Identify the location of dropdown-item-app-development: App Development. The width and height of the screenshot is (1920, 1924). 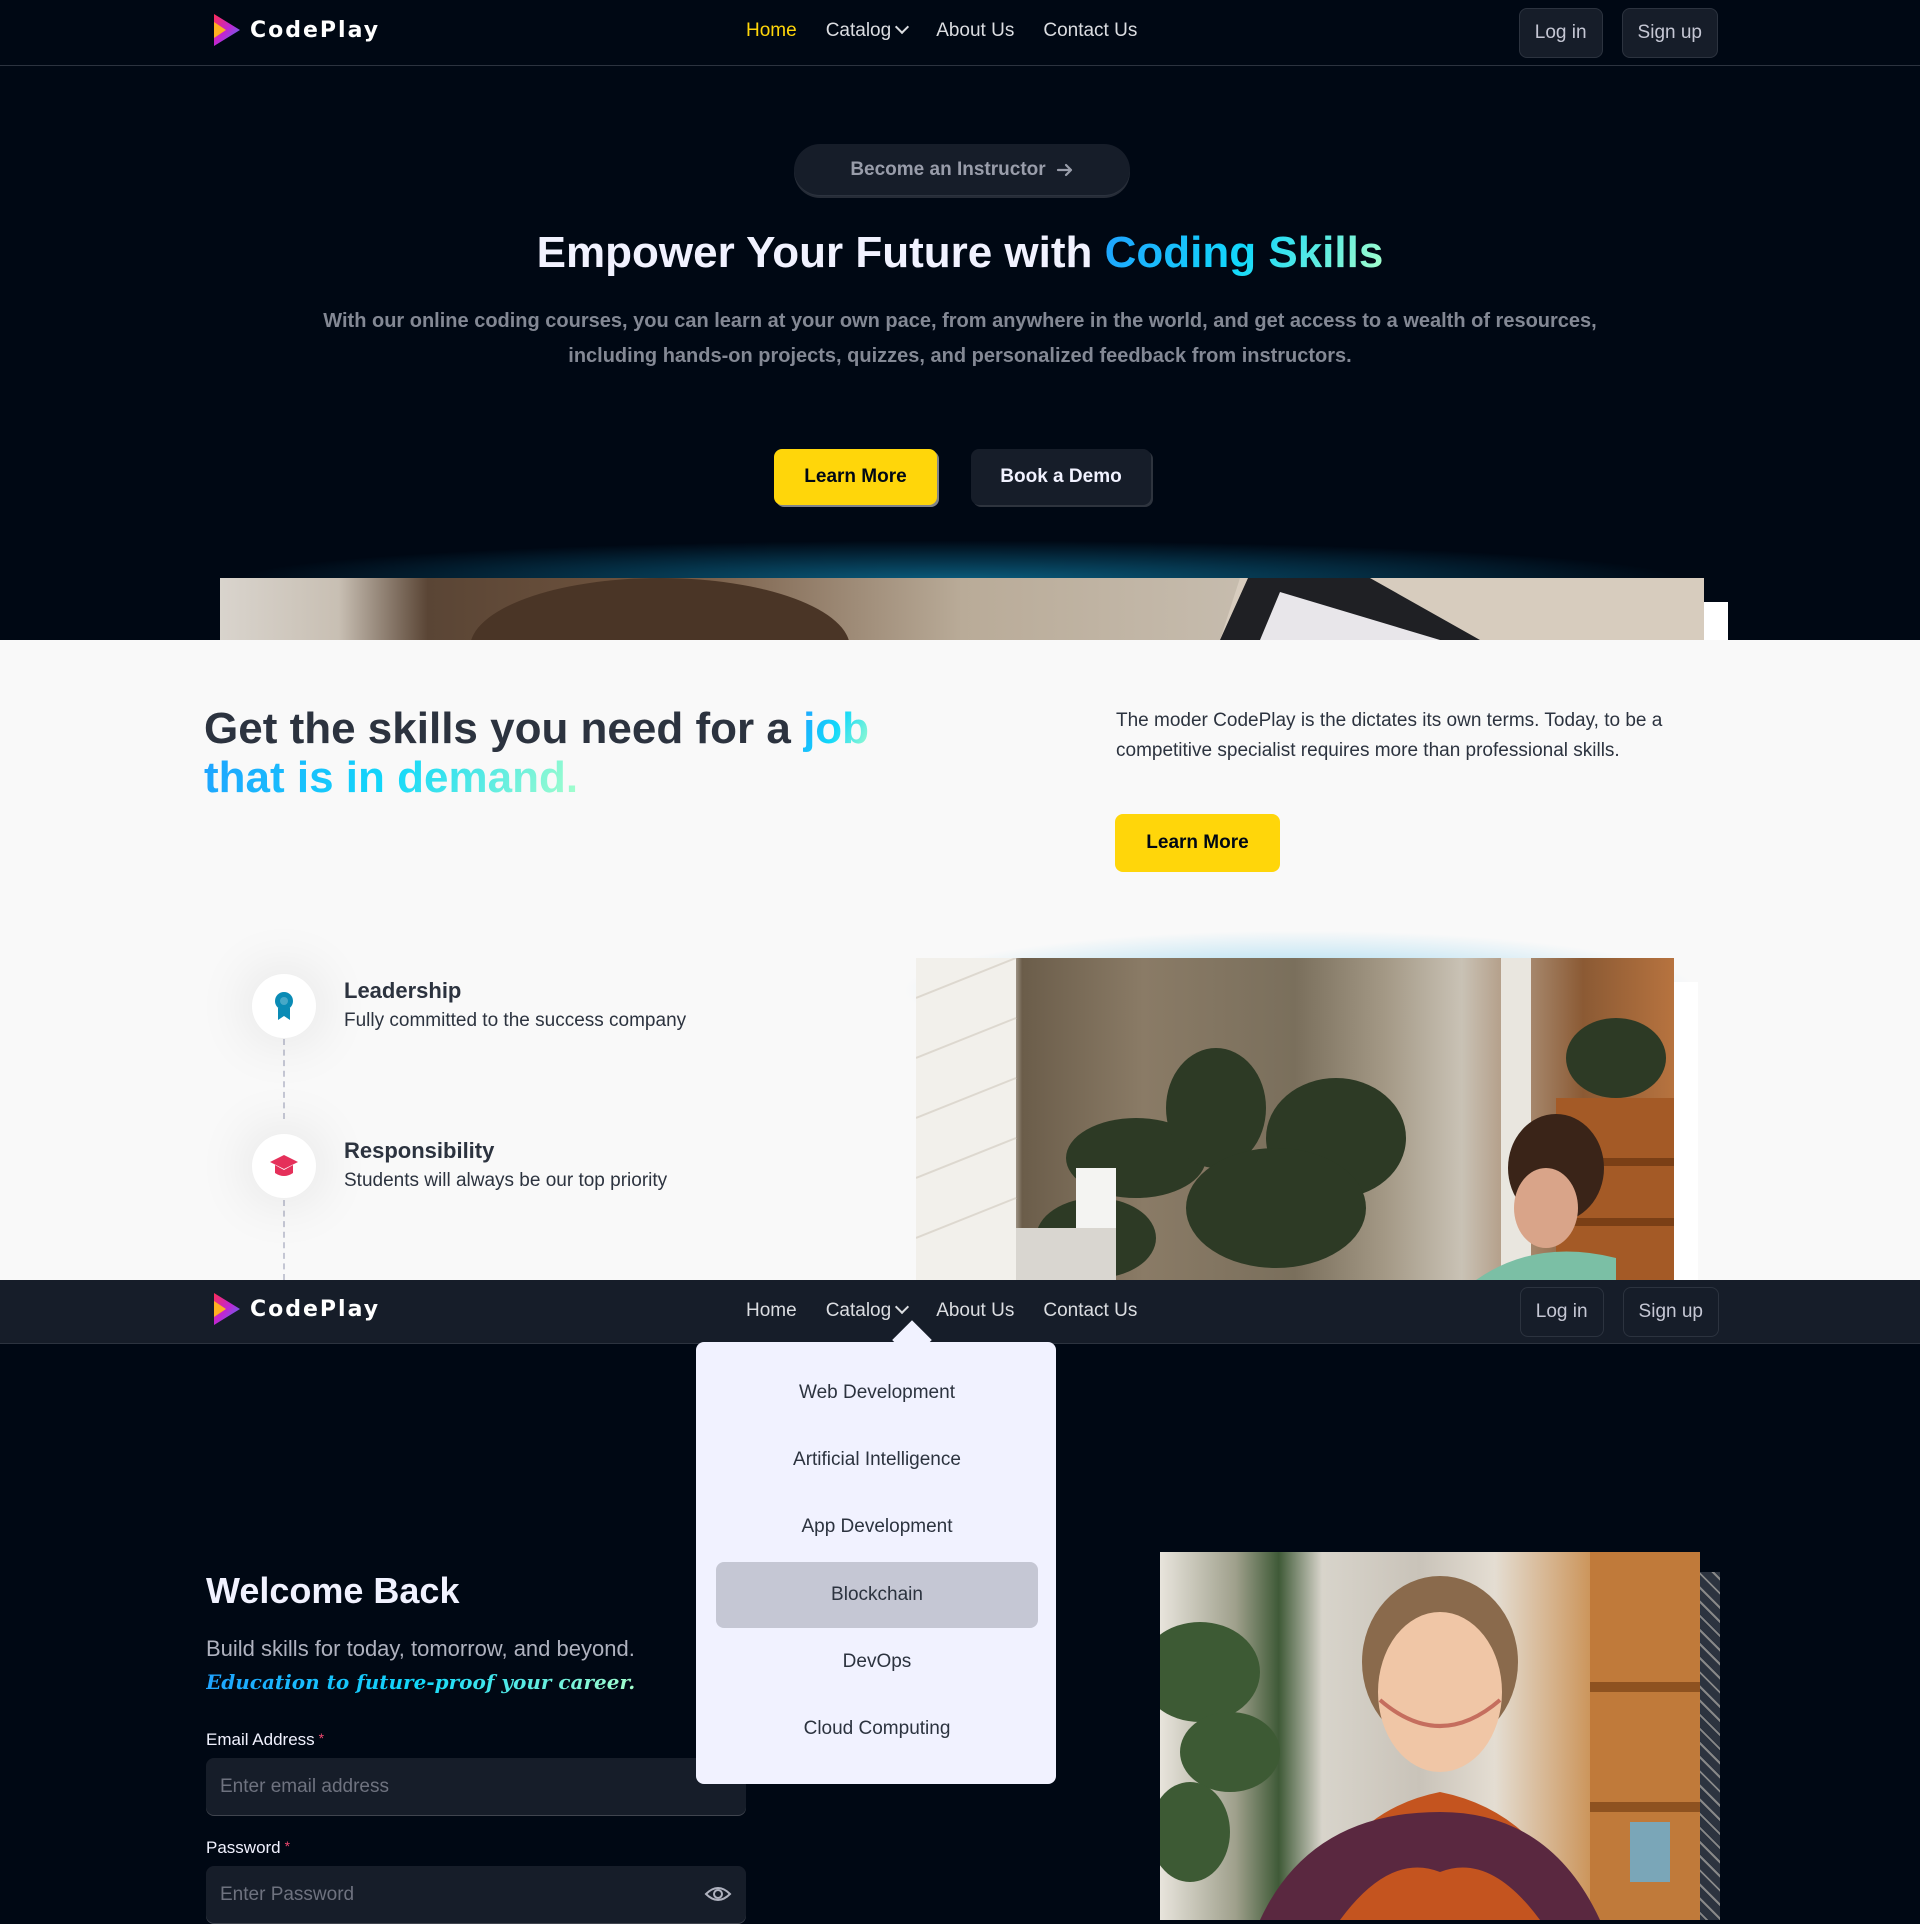
(877, 1527).